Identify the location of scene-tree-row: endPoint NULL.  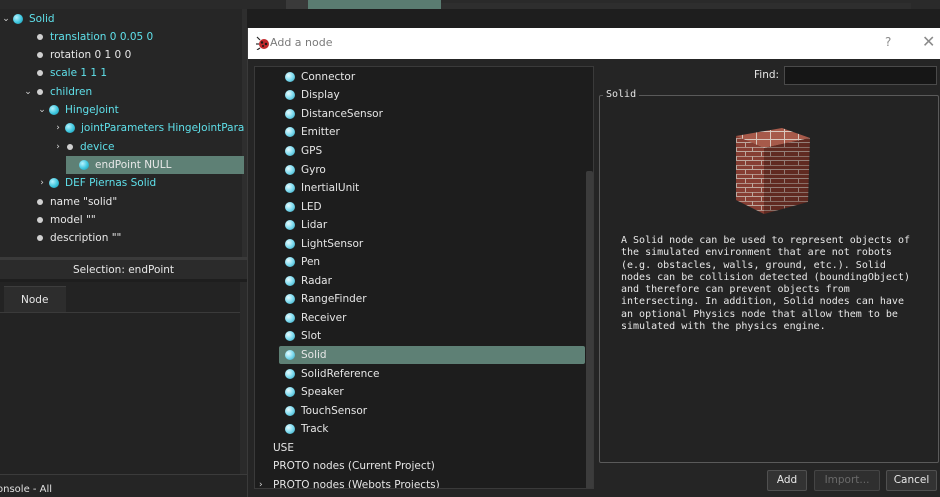
(155, 164).